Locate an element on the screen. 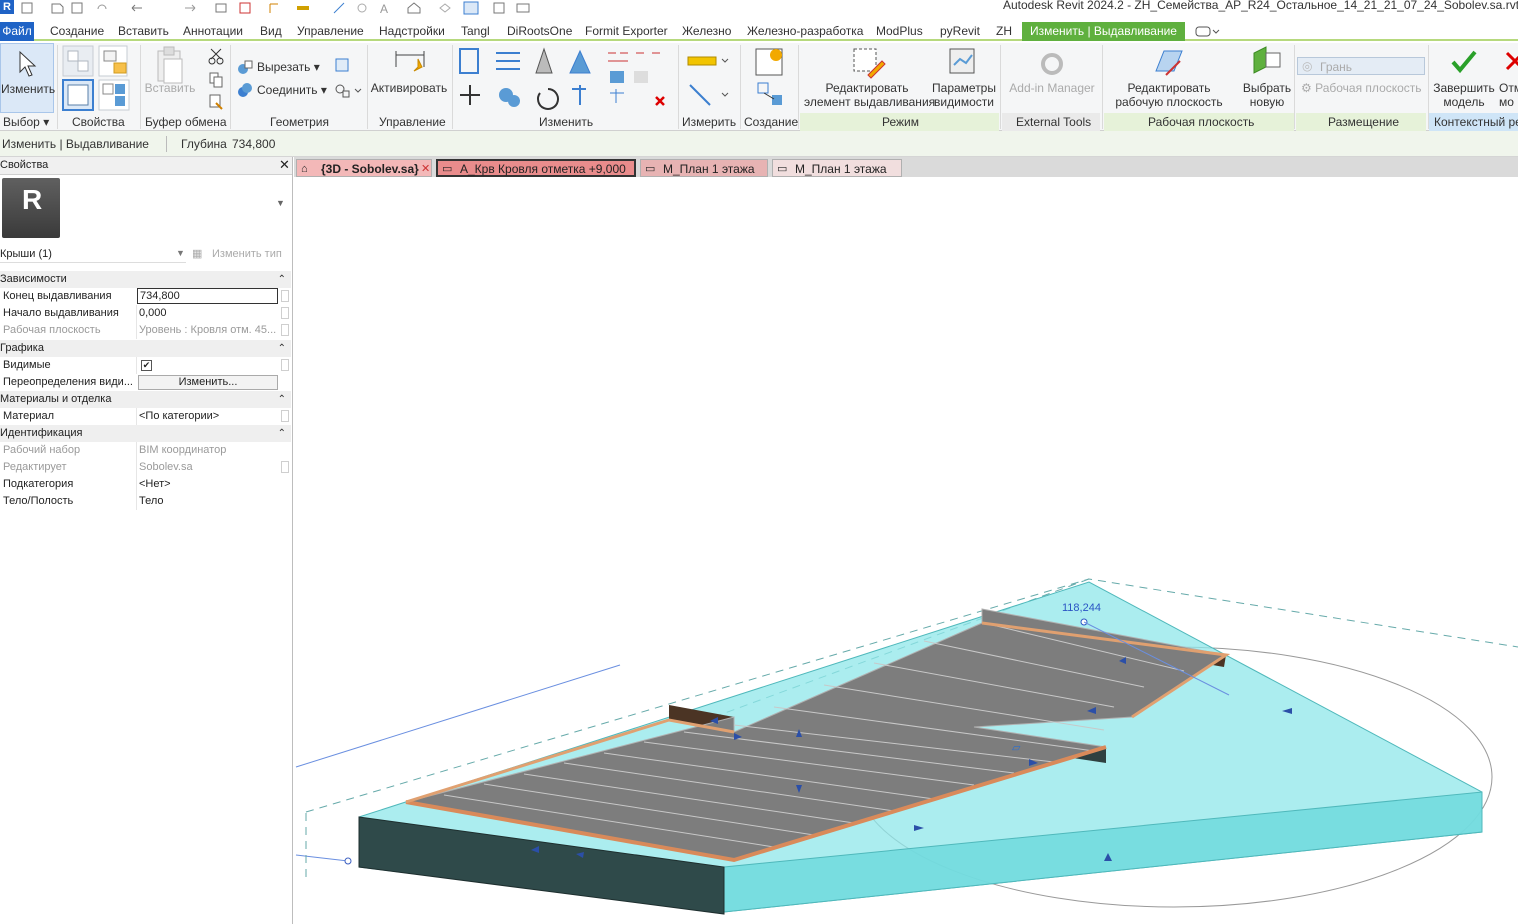 The height and width of the screenshot is (924, 1518). property-key: Материал is located at coordinates (28, 416).